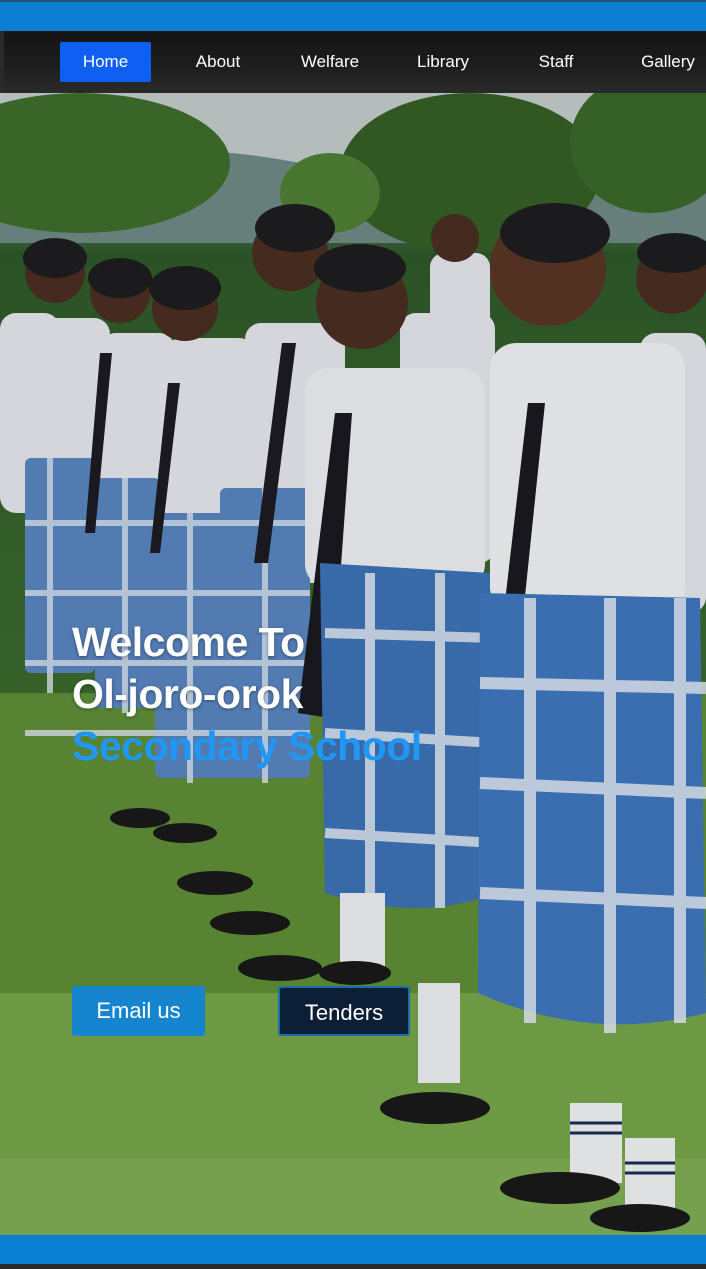 The width and height of the screenshot is (706, 1269). Describe the element at coordinates (218, 62) in the screenshot. I see `nav-item-about: About` at that location.